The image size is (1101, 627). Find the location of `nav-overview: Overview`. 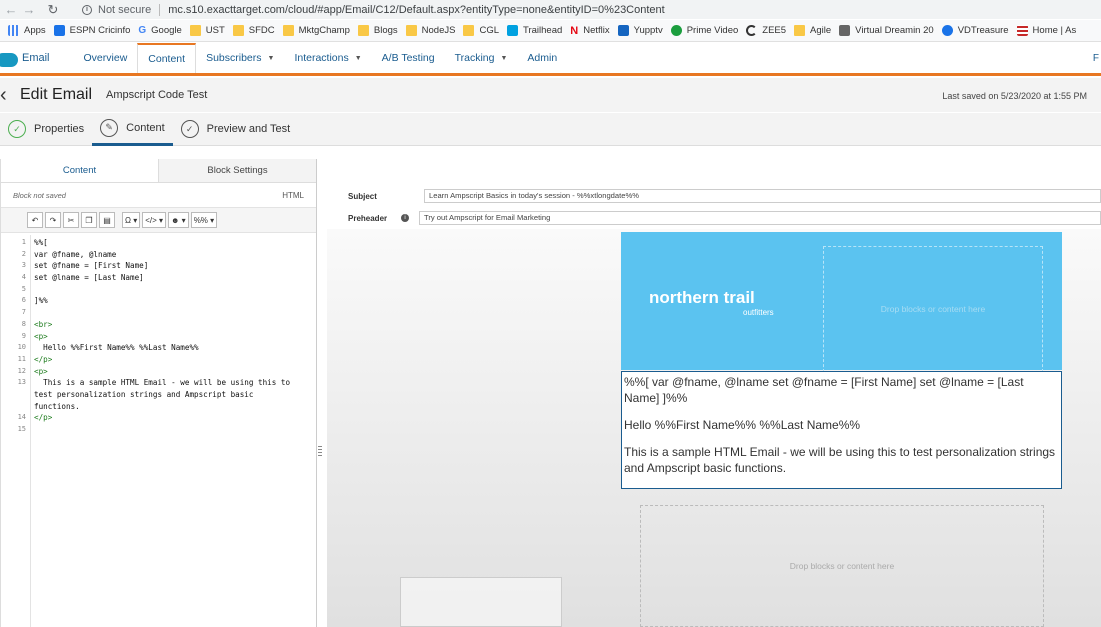

nav-overview: Overview is located at coordinates (106, 58).